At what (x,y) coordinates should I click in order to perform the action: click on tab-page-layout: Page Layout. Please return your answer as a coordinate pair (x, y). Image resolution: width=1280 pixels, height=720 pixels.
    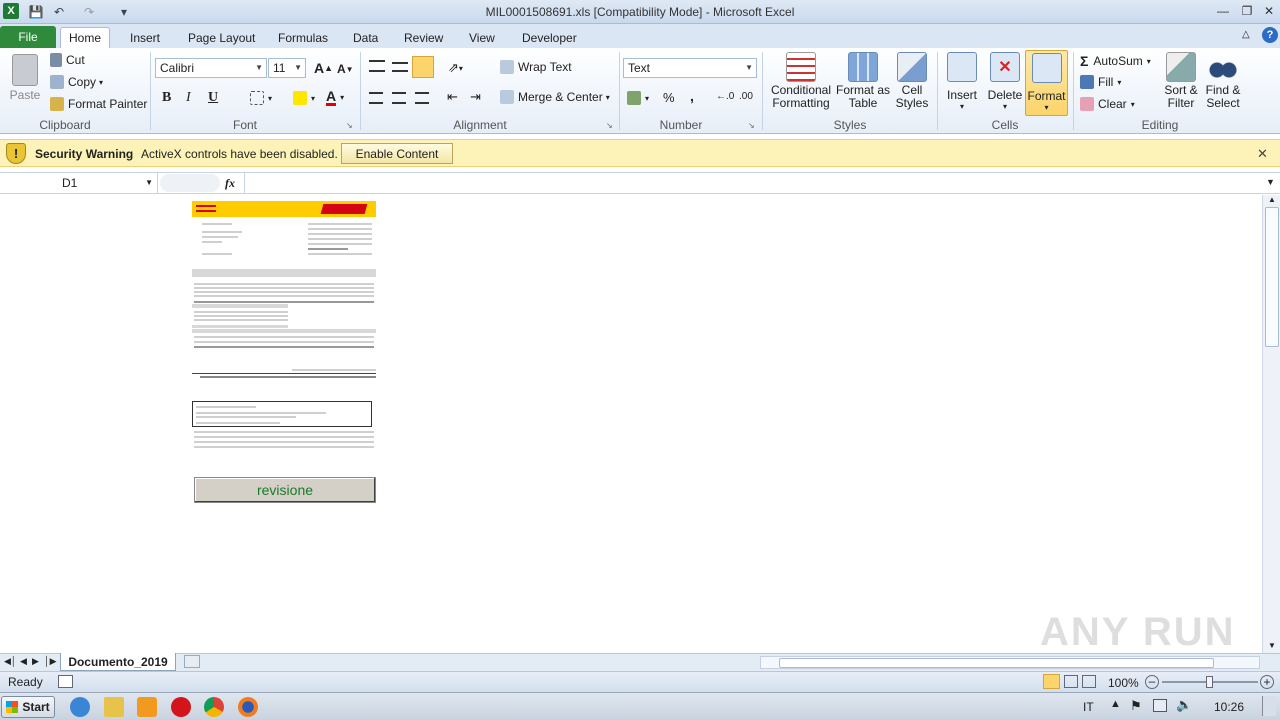
    Looking at the image, I should click on (221, 37).